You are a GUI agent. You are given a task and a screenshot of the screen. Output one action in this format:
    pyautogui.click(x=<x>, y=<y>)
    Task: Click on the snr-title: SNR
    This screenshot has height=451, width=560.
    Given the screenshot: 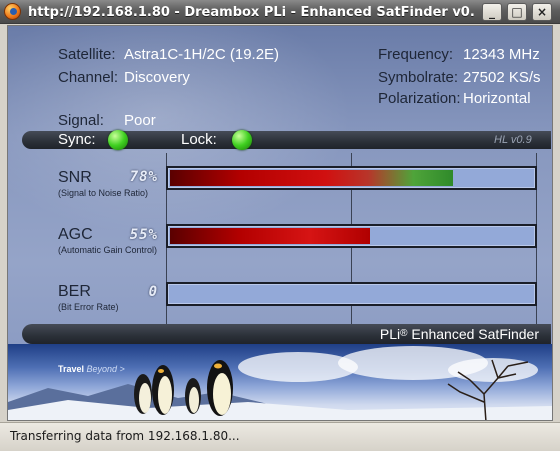 What is the action you would take?
    pyautogui.click(x=75, y=177)
    